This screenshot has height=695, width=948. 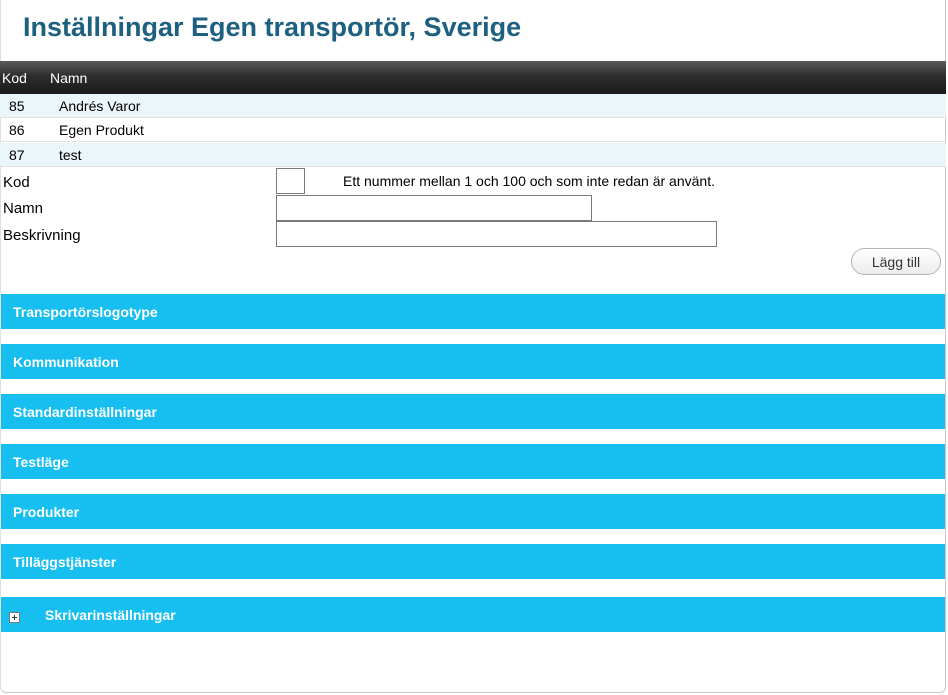 I want to click on page-title: Inställningar Egen transportör, Sverige, so click(x=272, y=27).